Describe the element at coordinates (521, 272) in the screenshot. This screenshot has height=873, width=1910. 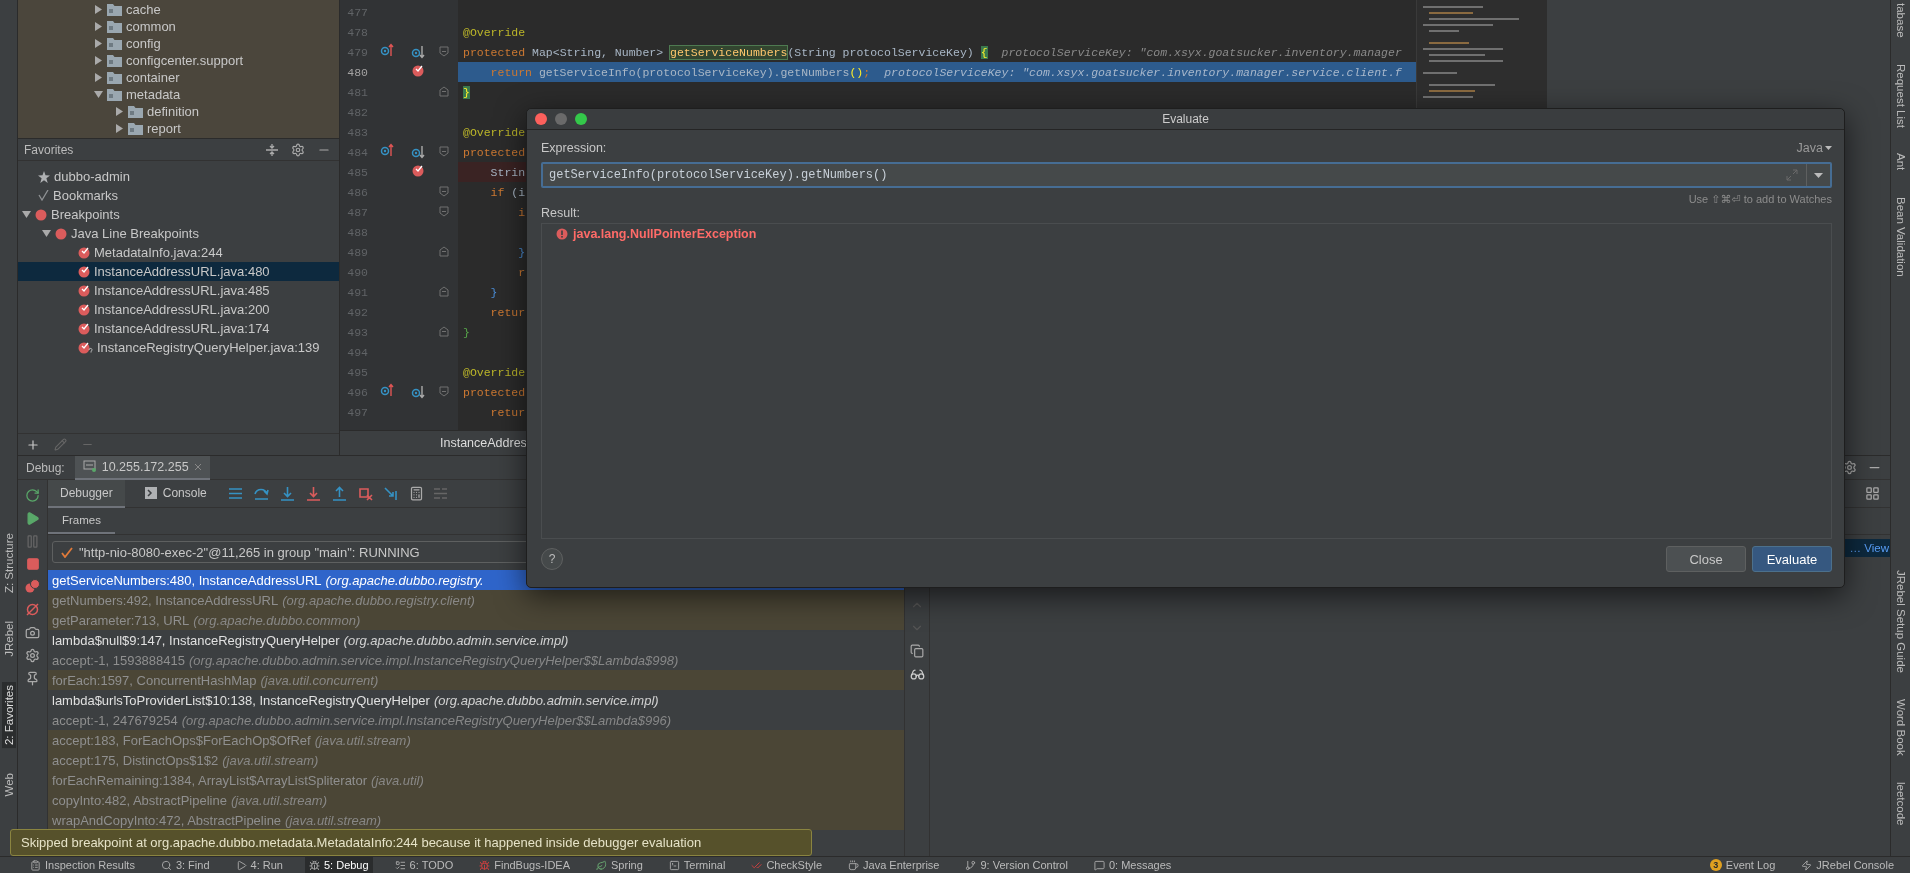
I see `code-line: r` at that location.